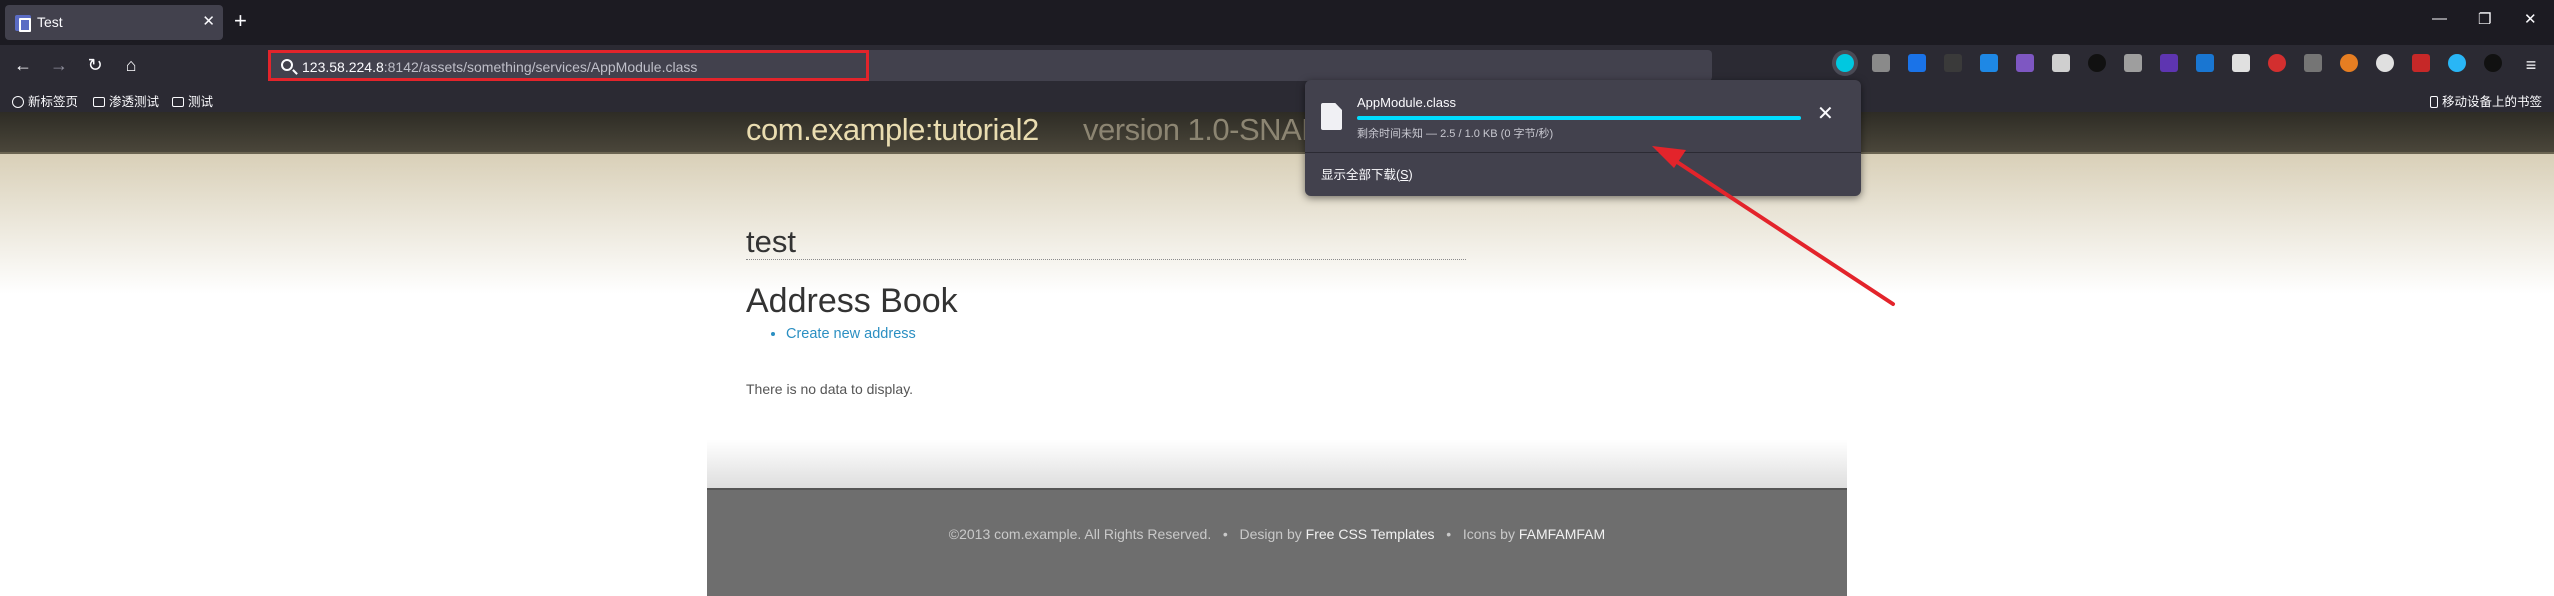 The width and height of the screenshot is (2554, 596). What do you see at coordinates (1845, 63) in the screenshot?
I see `downloads-active-icon` at bounding box center [1845, 63].